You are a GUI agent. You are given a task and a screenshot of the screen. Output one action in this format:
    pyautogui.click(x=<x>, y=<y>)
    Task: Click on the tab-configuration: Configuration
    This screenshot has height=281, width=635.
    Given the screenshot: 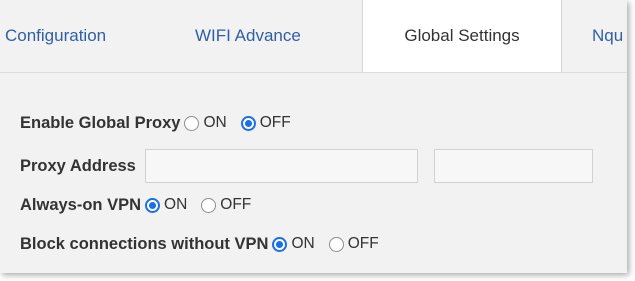 What is the action you would take?
    pyautogui.click(x=55, y=36)
    